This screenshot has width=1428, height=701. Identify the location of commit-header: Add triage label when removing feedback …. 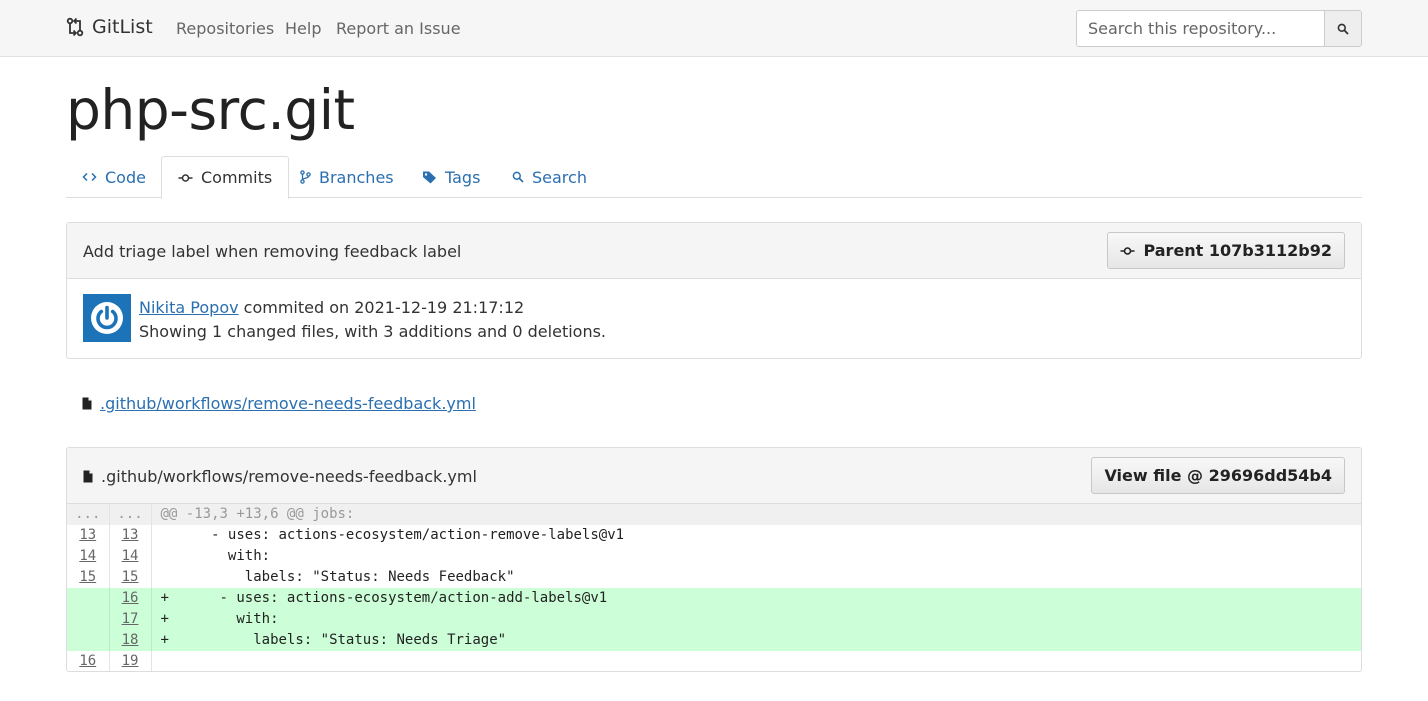
(714, 251).